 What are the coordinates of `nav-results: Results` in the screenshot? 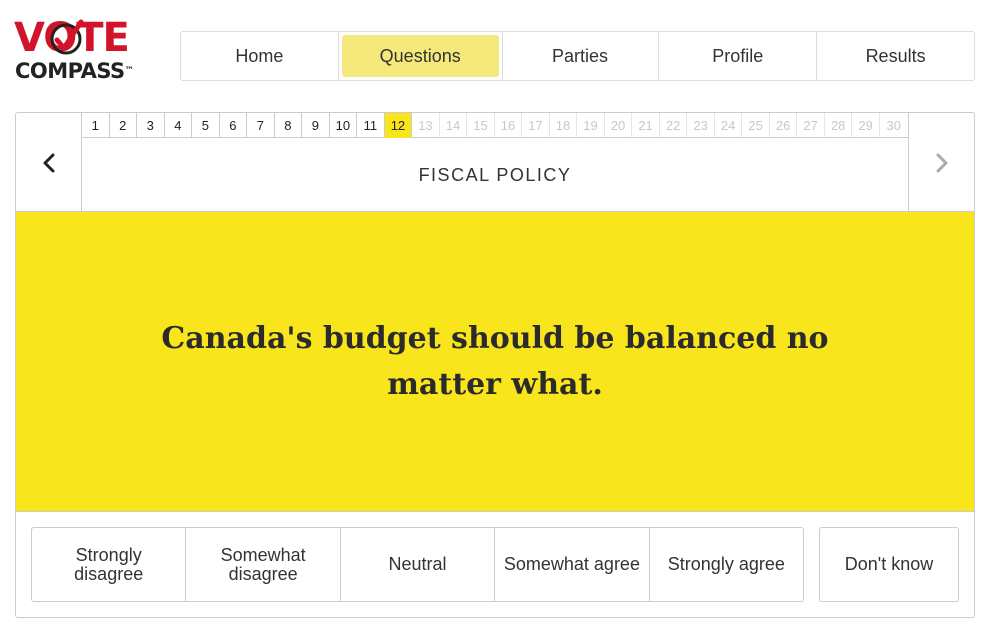 It's located at (895, 56).